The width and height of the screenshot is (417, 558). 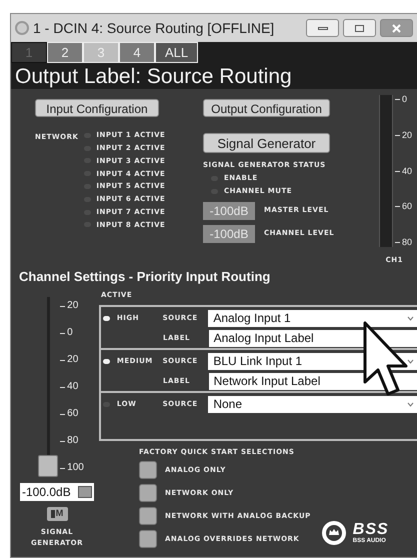 What do you see at coordinates (407, 207) in the screenshot?
I see `meter-tick-label: 60` at bounding box center [407, 207].